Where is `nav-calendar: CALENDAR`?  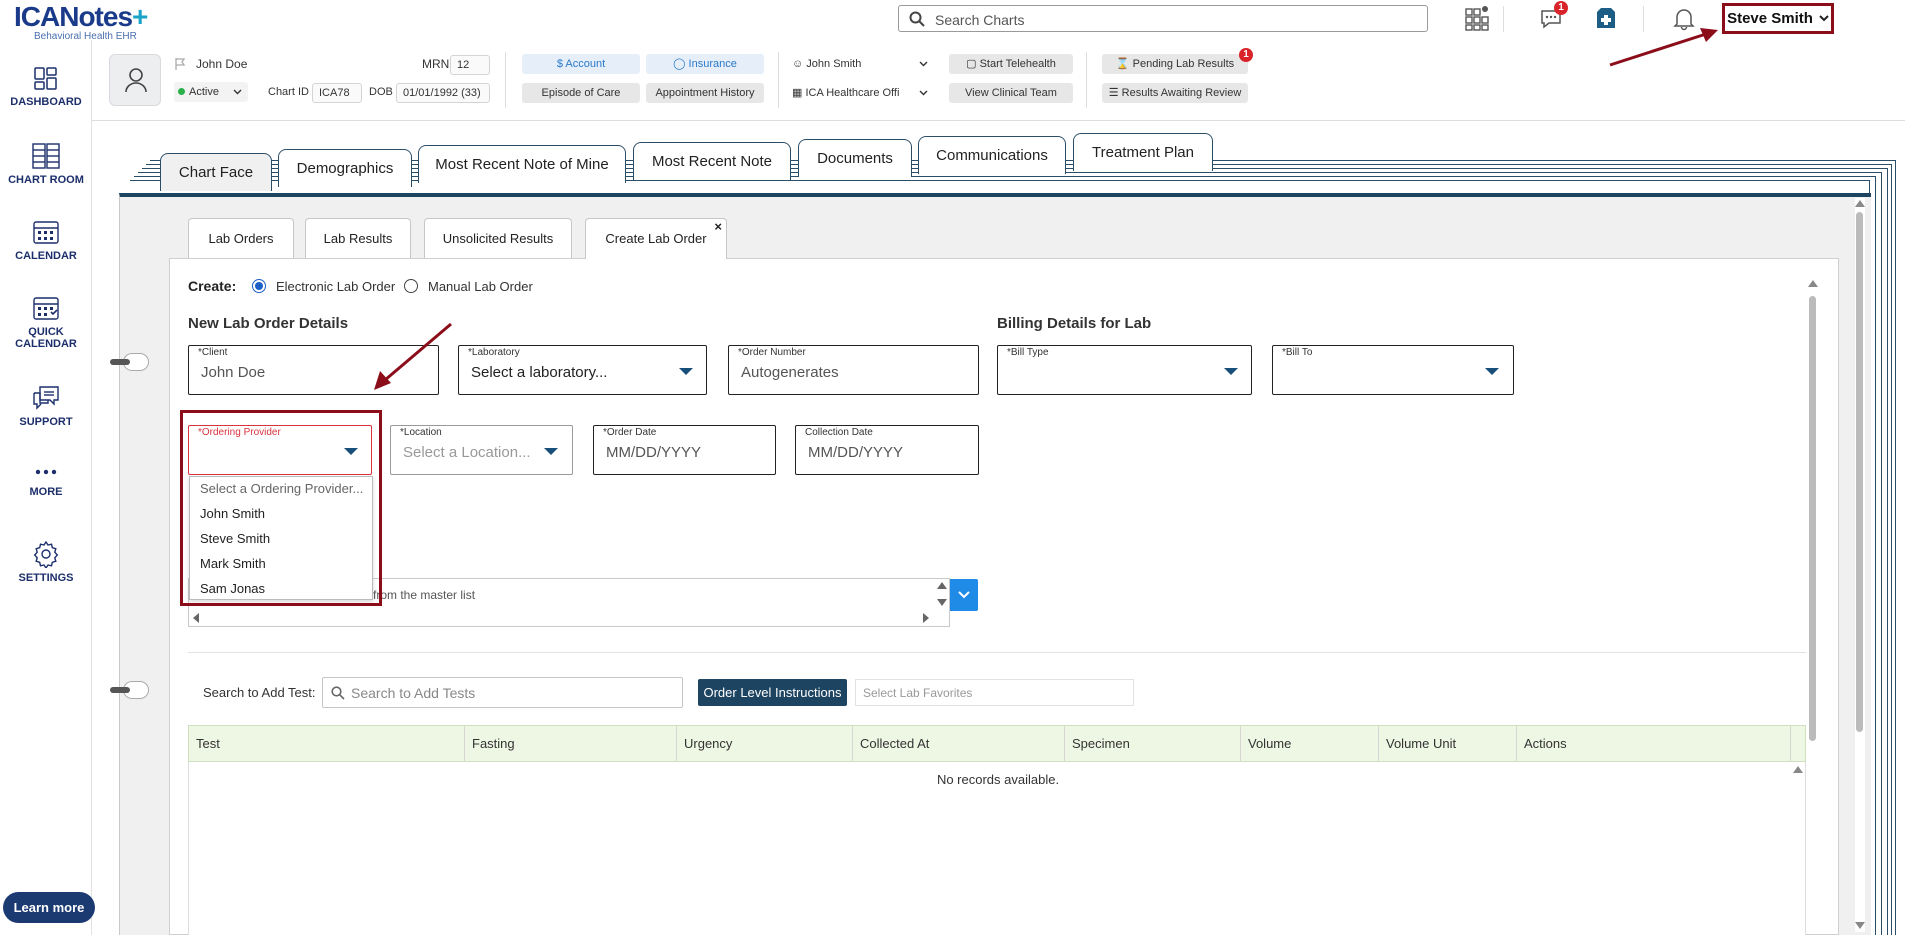
nav-calendar: CALENDAR is located at coordinates (46, 240).